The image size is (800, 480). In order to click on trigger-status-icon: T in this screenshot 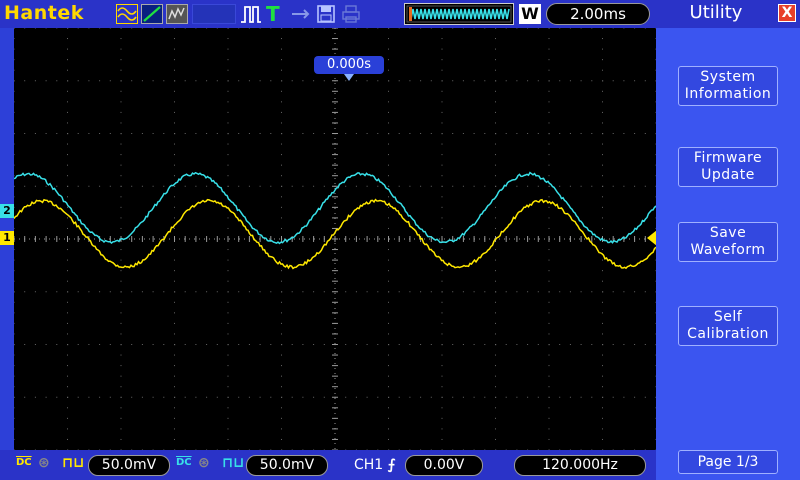, I will do `click(273, 14)`.